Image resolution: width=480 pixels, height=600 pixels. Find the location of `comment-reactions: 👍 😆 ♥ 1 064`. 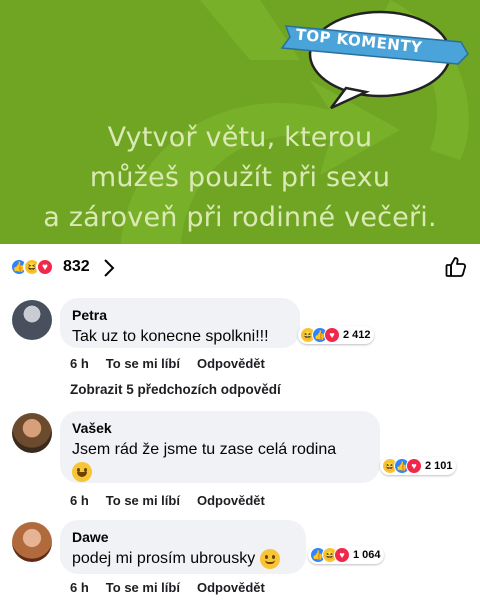

comment-reactions: 👍 😆 ♥ 1 064 is located at coordinates (346, 555).